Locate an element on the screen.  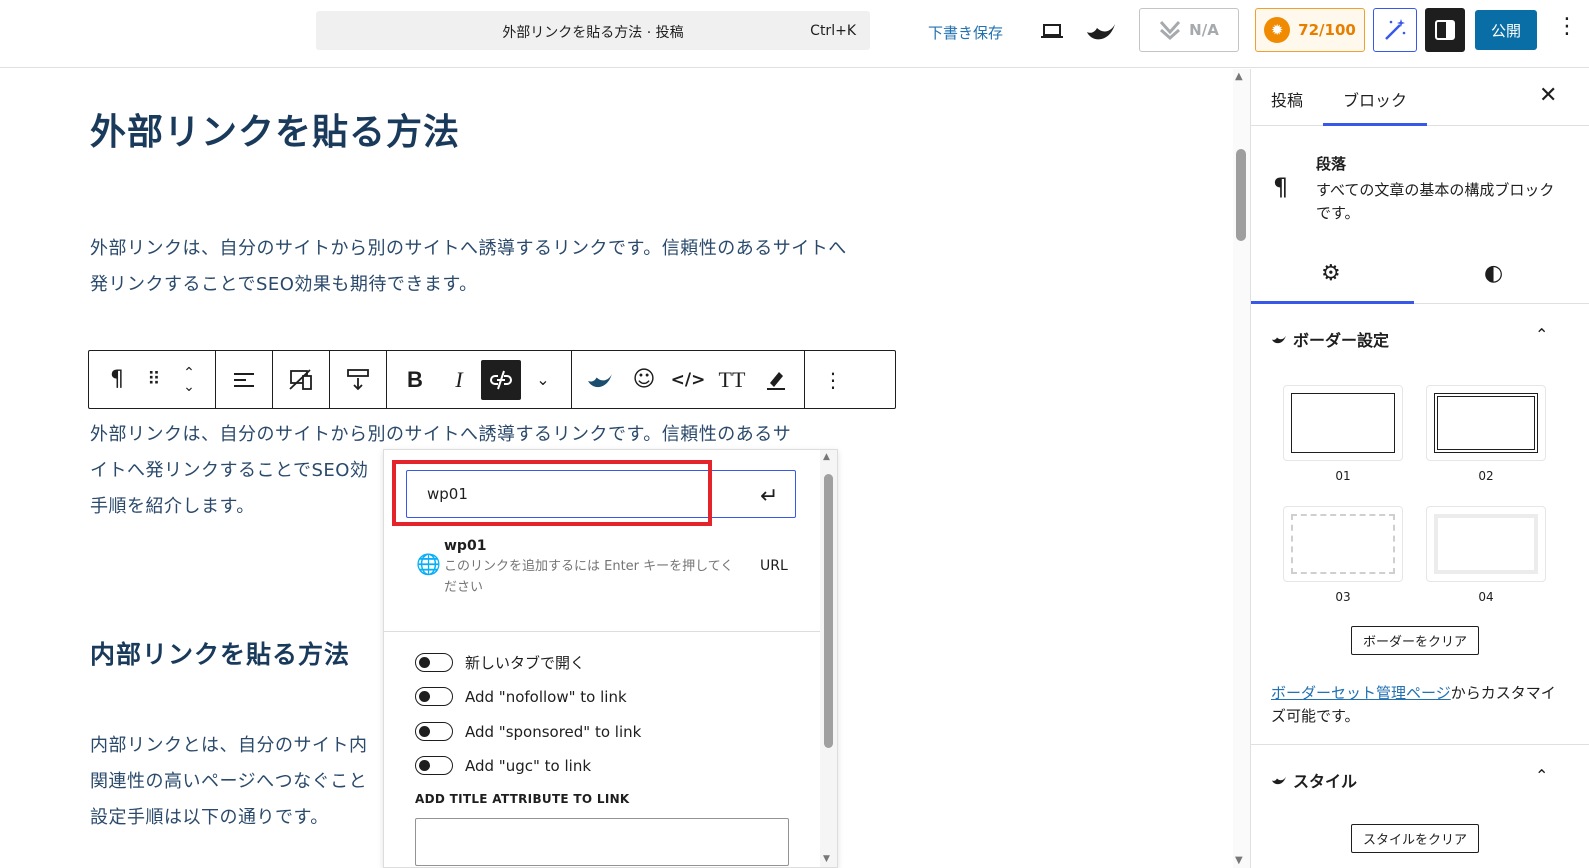
block-options-icon: ⋮ is located at coordinates (833, 380).